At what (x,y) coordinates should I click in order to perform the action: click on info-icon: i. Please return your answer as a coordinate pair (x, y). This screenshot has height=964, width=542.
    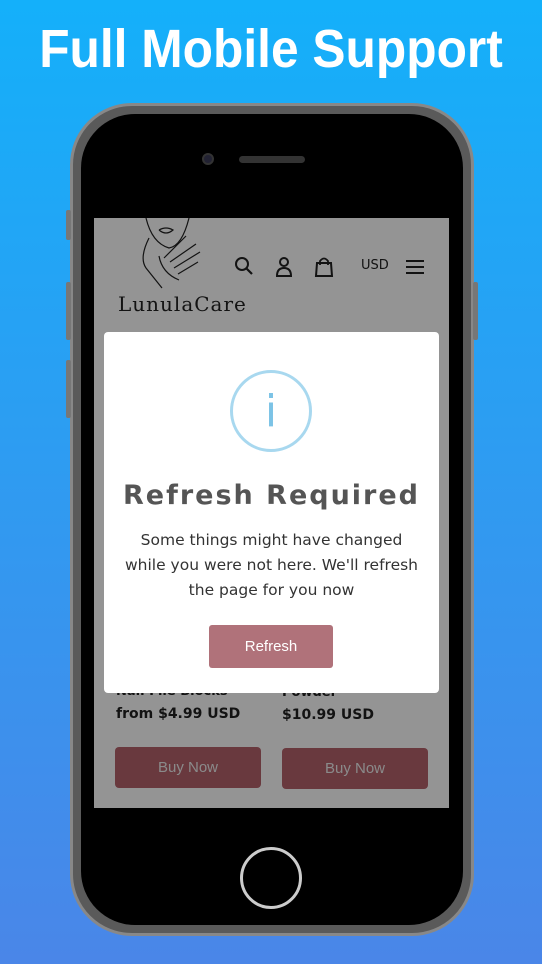
    Looking at the image, I should click on (271, 411).